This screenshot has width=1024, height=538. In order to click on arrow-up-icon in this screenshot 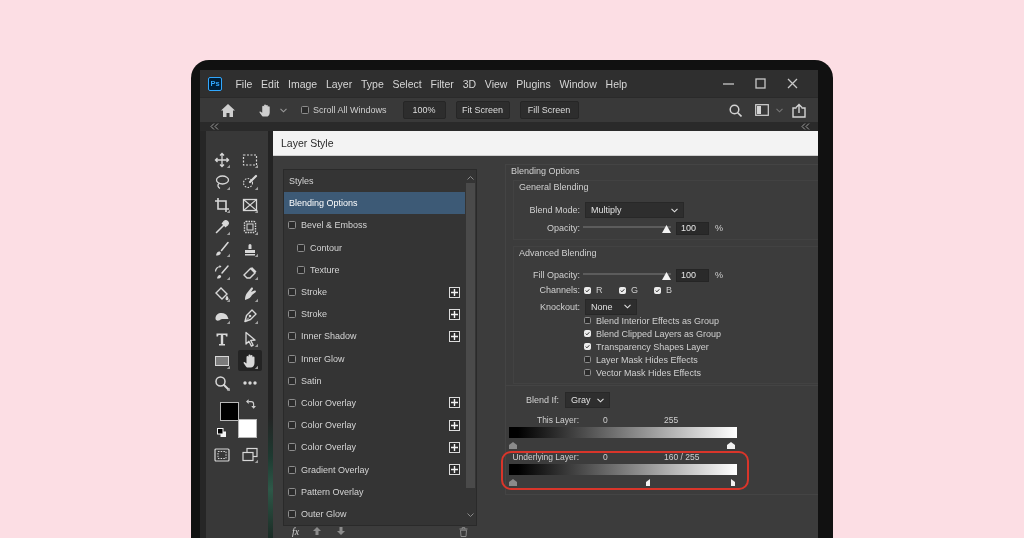, I will do `click(317, 531)`.